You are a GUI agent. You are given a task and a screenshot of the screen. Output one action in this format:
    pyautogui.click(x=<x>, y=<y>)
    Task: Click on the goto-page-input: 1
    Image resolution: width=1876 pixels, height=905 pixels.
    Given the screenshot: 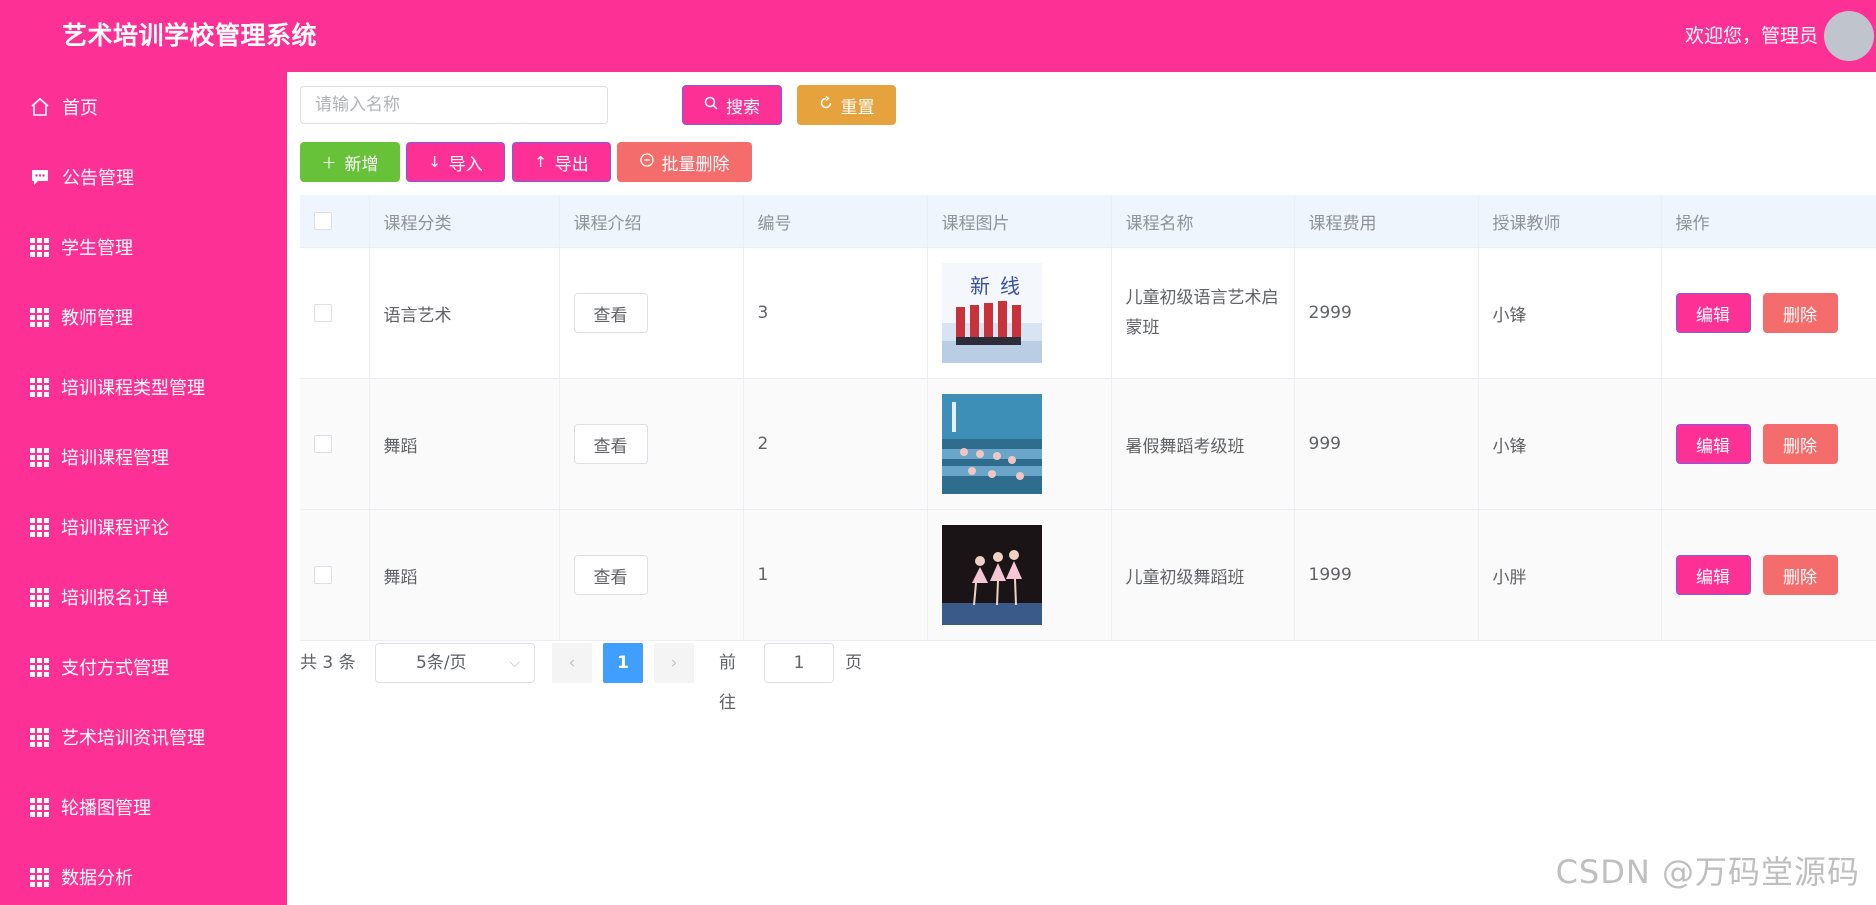 What is the action you would take?
    pyautogui.click(x=799, y=663)
    